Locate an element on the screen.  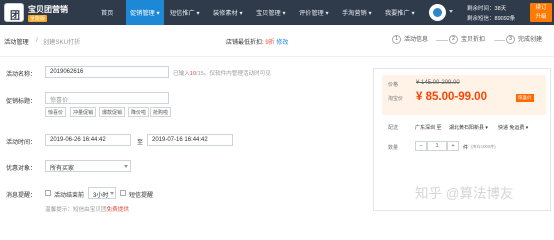
remaining-sms: 剩余短信：89092条 is located at coordinates (491, 18).